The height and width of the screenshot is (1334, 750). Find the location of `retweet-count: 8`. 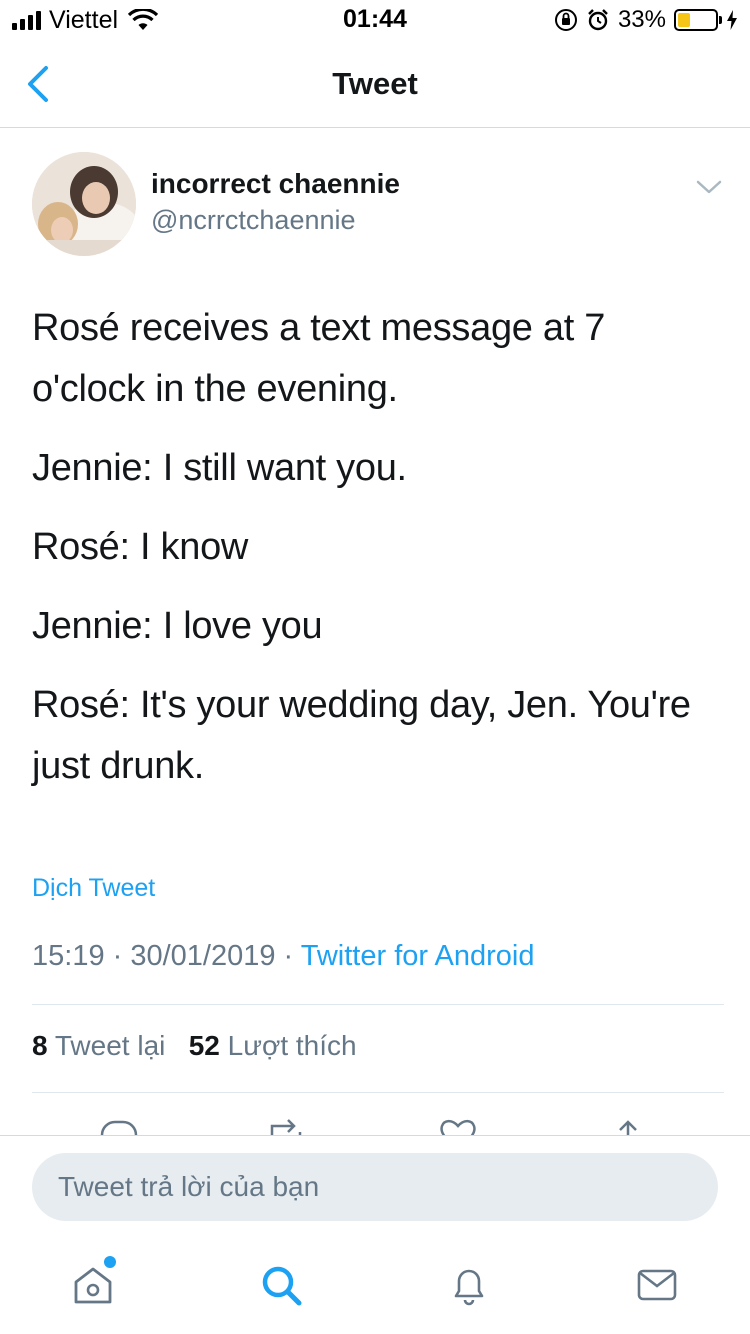

retweet-count: 8 is located at coordinates (40, 1045).